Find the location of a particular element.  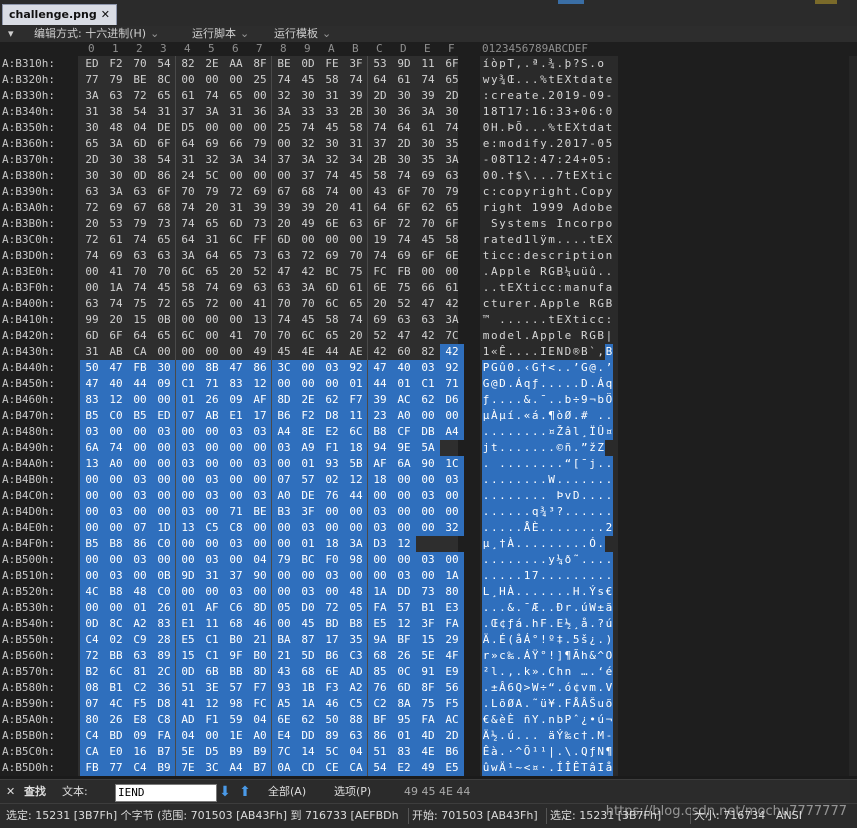

hex-byte: 3A is located at coordinates (308, 160).